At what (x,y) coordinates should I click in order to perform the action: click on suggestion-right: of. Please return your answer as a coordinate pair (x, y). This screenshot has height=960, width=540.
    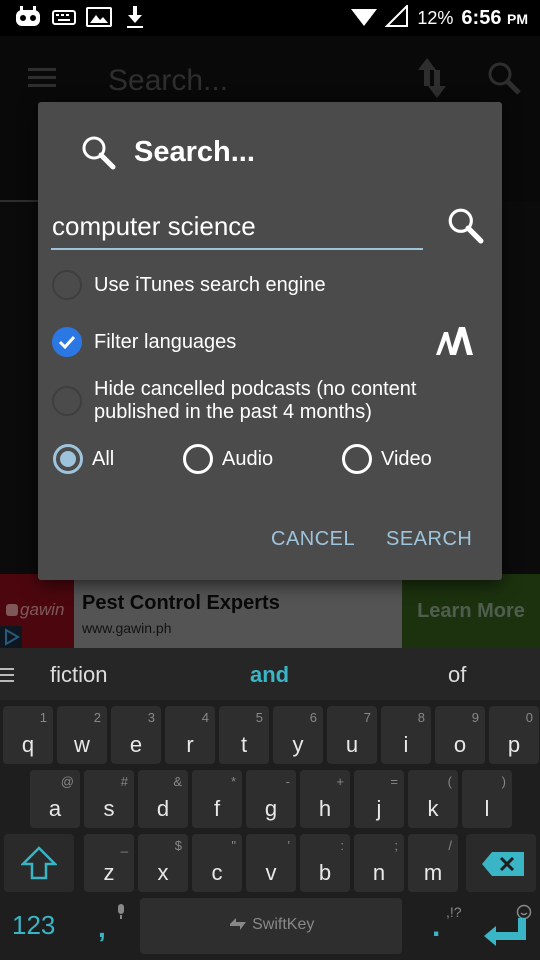
    Looking at the image, I should click on (457, 675).